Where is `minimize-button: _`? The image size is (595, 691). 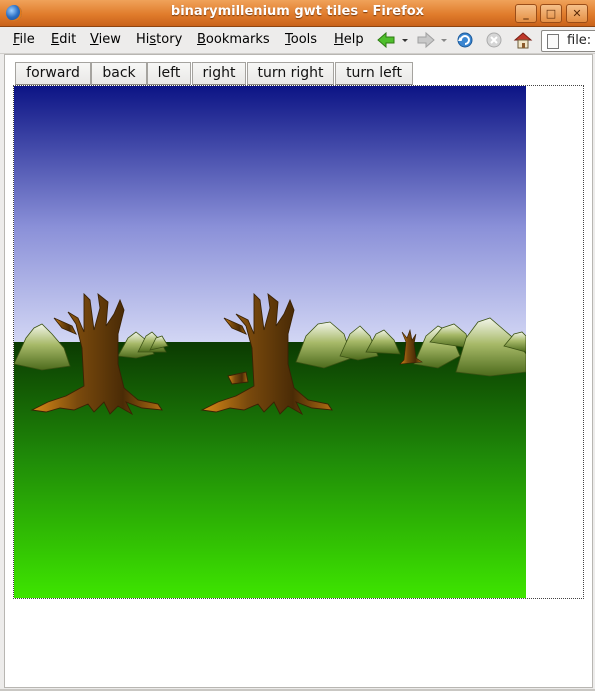 minimize-button: _ is located at coordinates (526, 13).